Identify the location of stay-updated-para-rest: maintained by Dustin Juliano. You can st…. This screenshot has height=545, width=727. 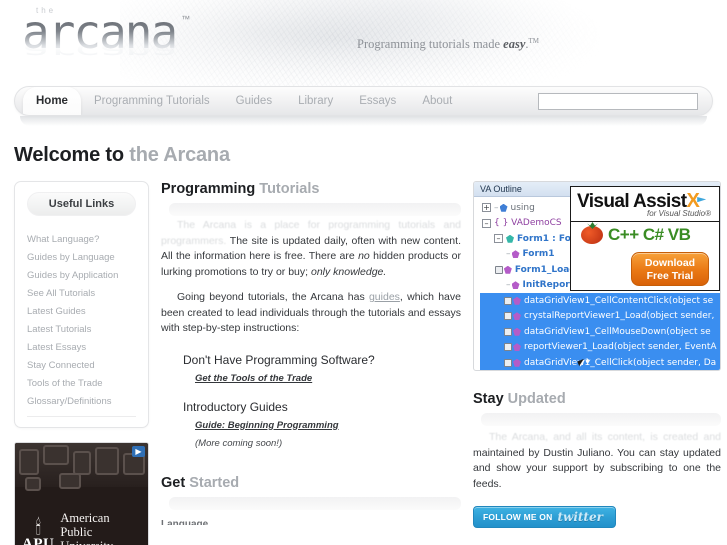
(597, 468).